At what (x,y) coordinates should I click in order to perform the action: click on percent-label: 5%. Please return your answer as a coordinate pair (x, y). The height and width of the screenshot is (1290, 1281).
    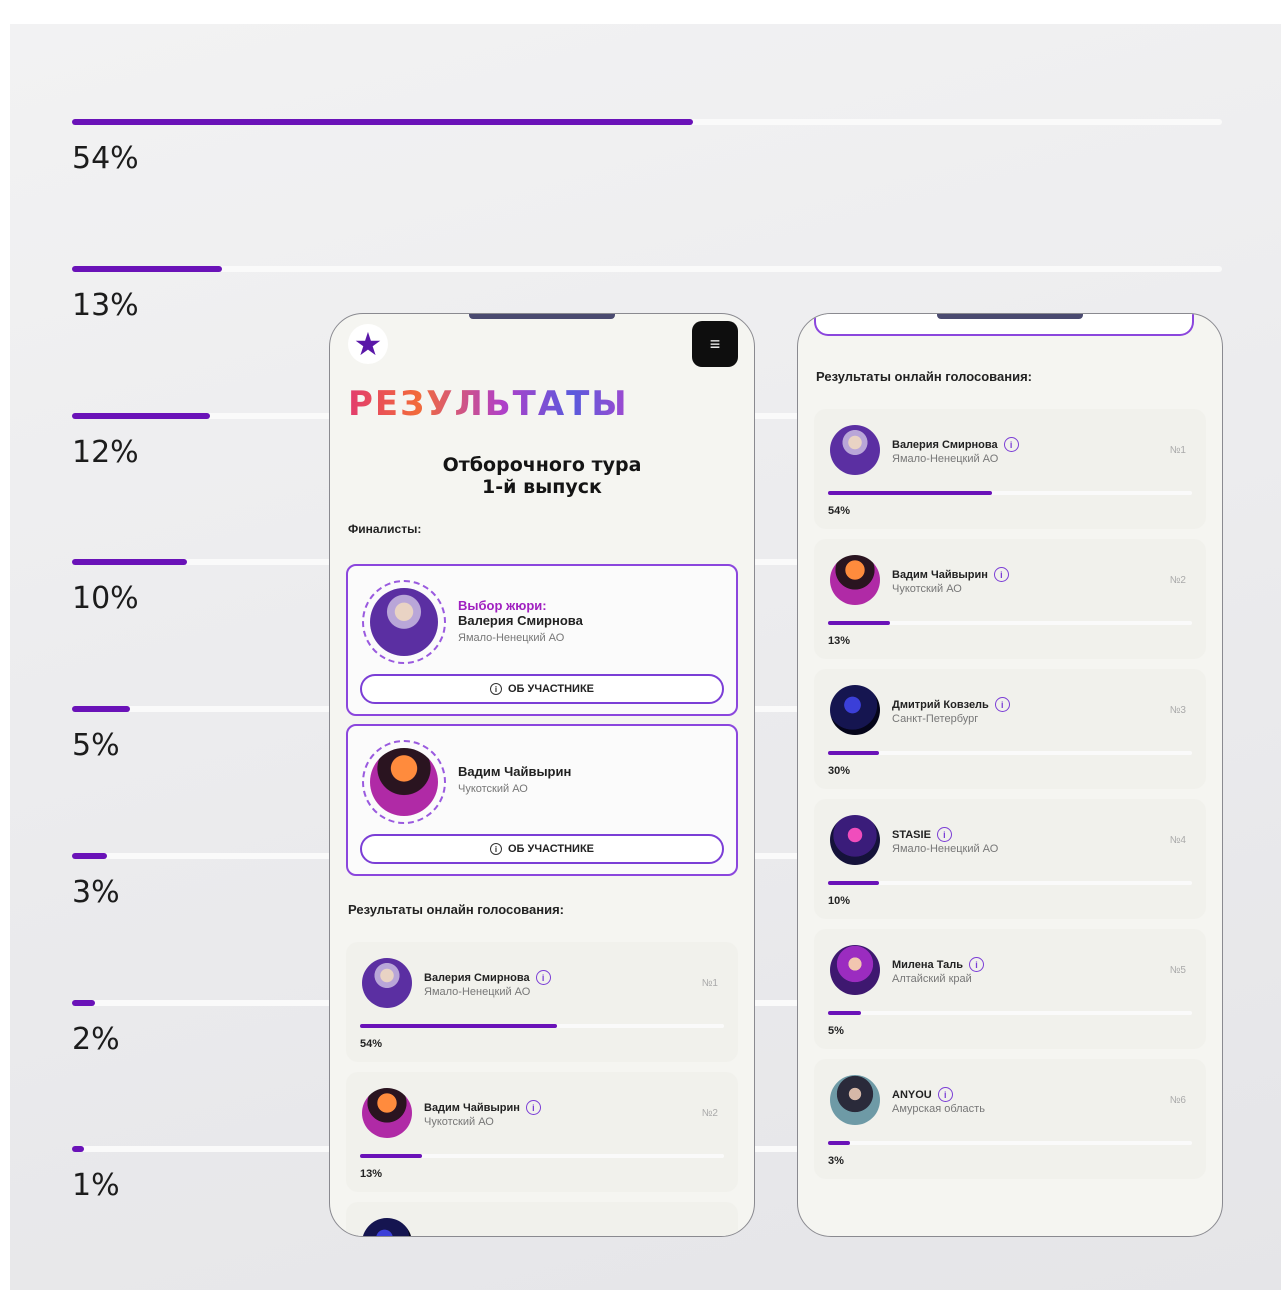
    Looking at the image, I should click on (836, 1031).